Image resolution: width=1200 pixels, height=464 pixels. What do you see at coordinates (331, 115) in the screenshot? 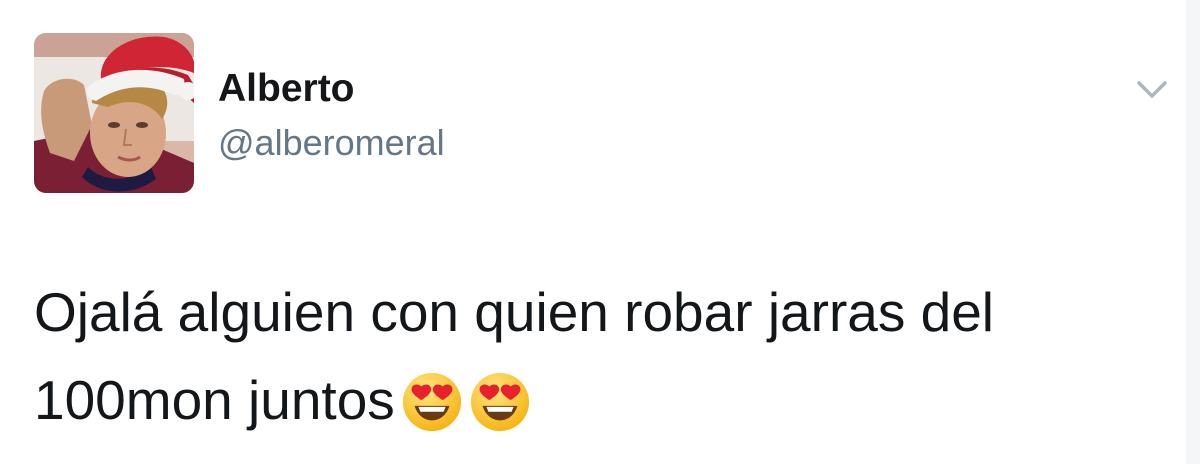
I see `user-info: Alberto @alberomeral` at bounding box center [331, 115].